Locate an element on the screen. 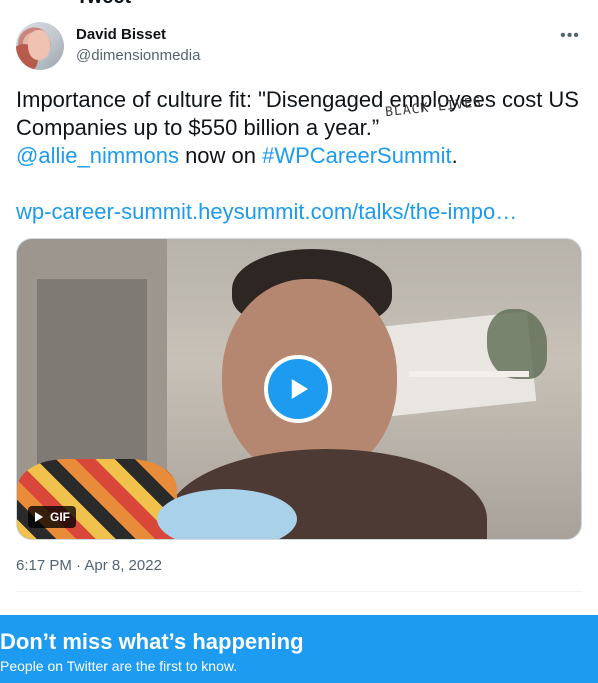  play-small-icon is located at coordinates (39, 517).